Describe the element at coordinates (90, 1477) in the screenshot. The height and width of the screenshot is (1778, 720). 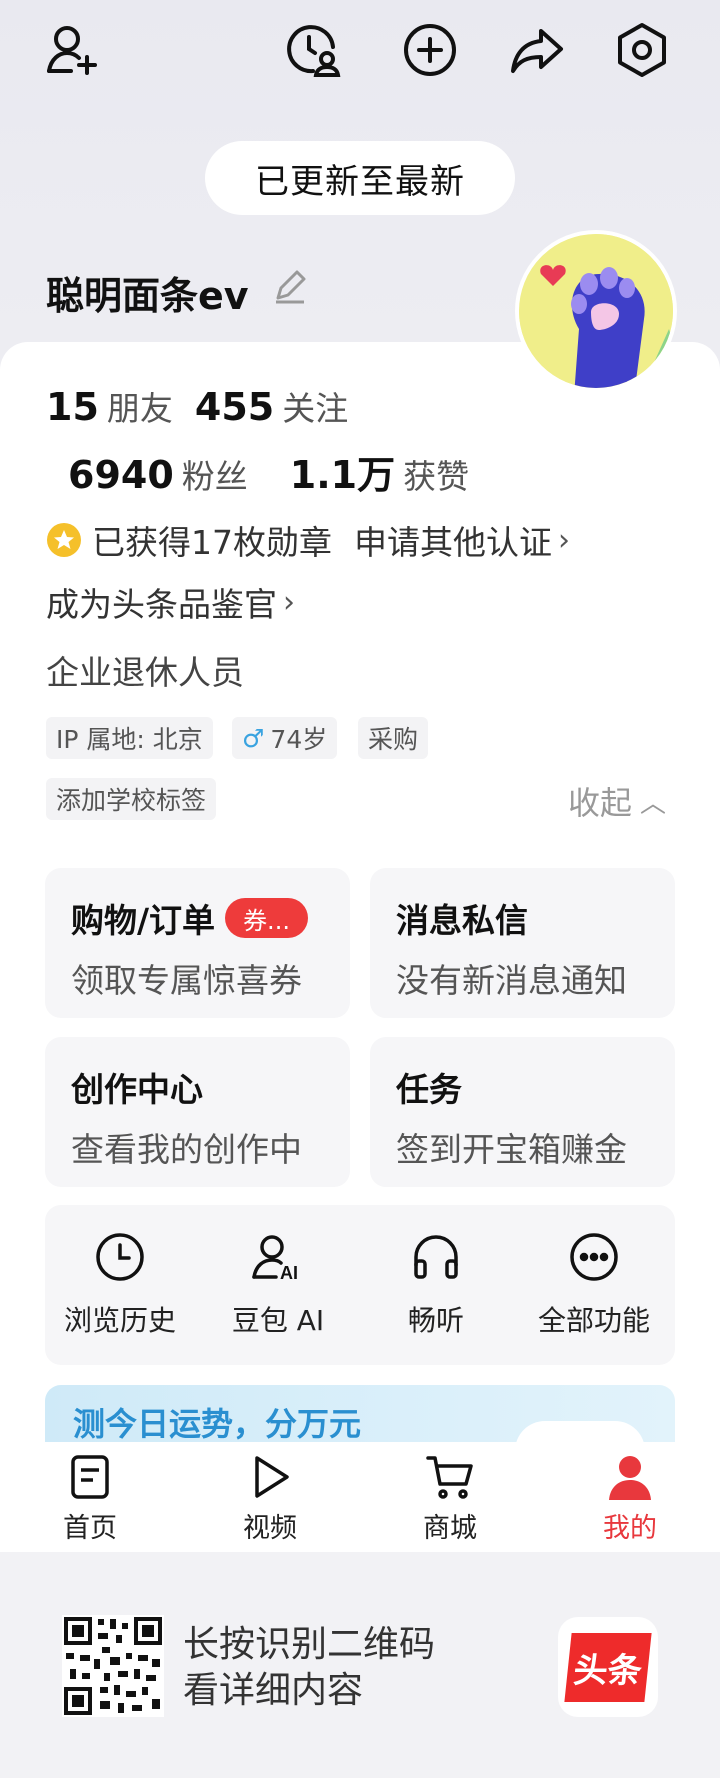
I see `document-icon` at that location.